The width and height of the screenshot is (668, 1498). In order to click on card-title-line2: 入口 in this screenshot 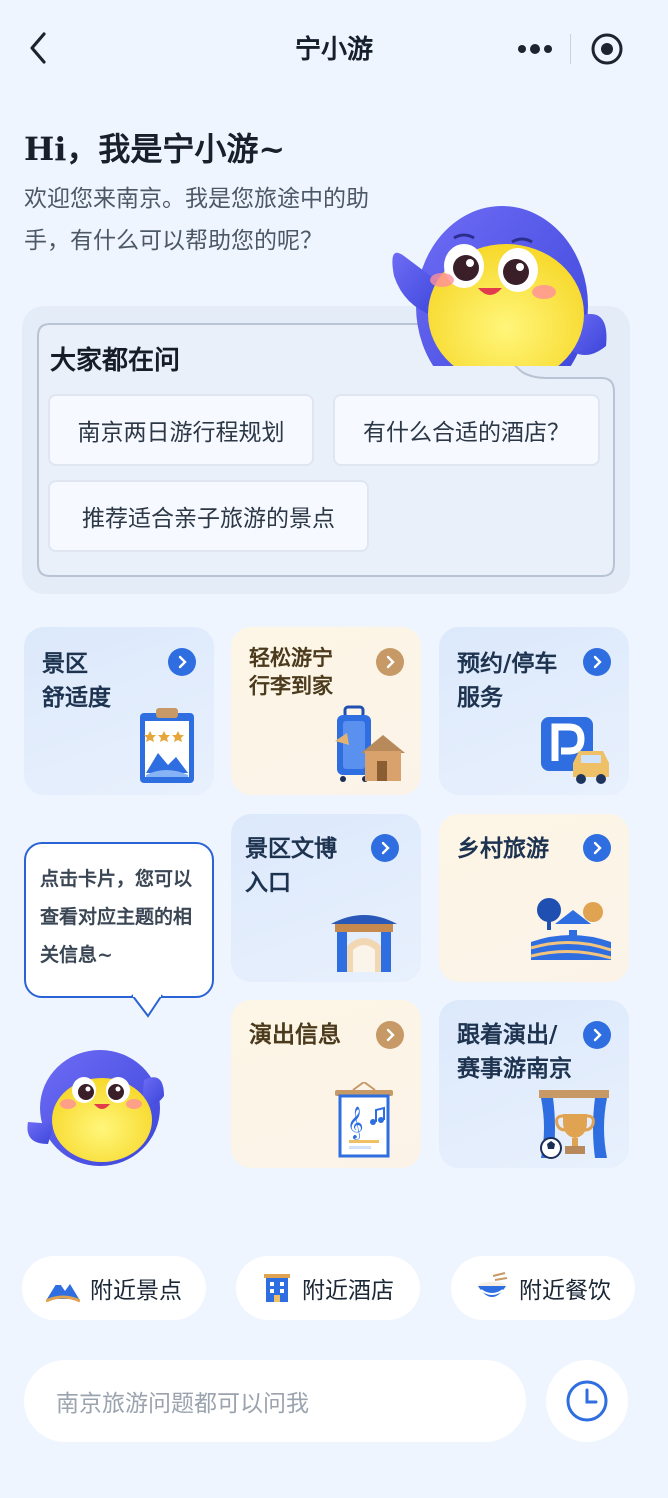, I will do `click(268, 883)`.